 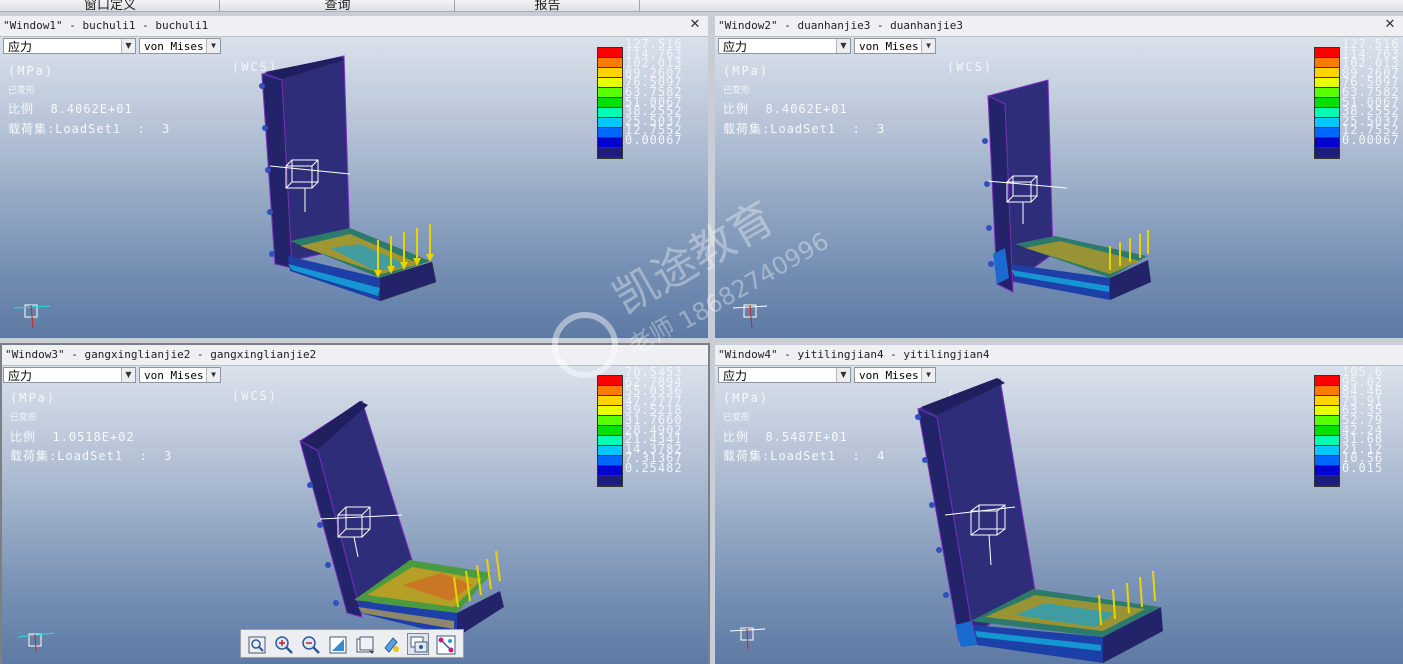 I want to click on datum-display-icon, so click(x=445, y=644).